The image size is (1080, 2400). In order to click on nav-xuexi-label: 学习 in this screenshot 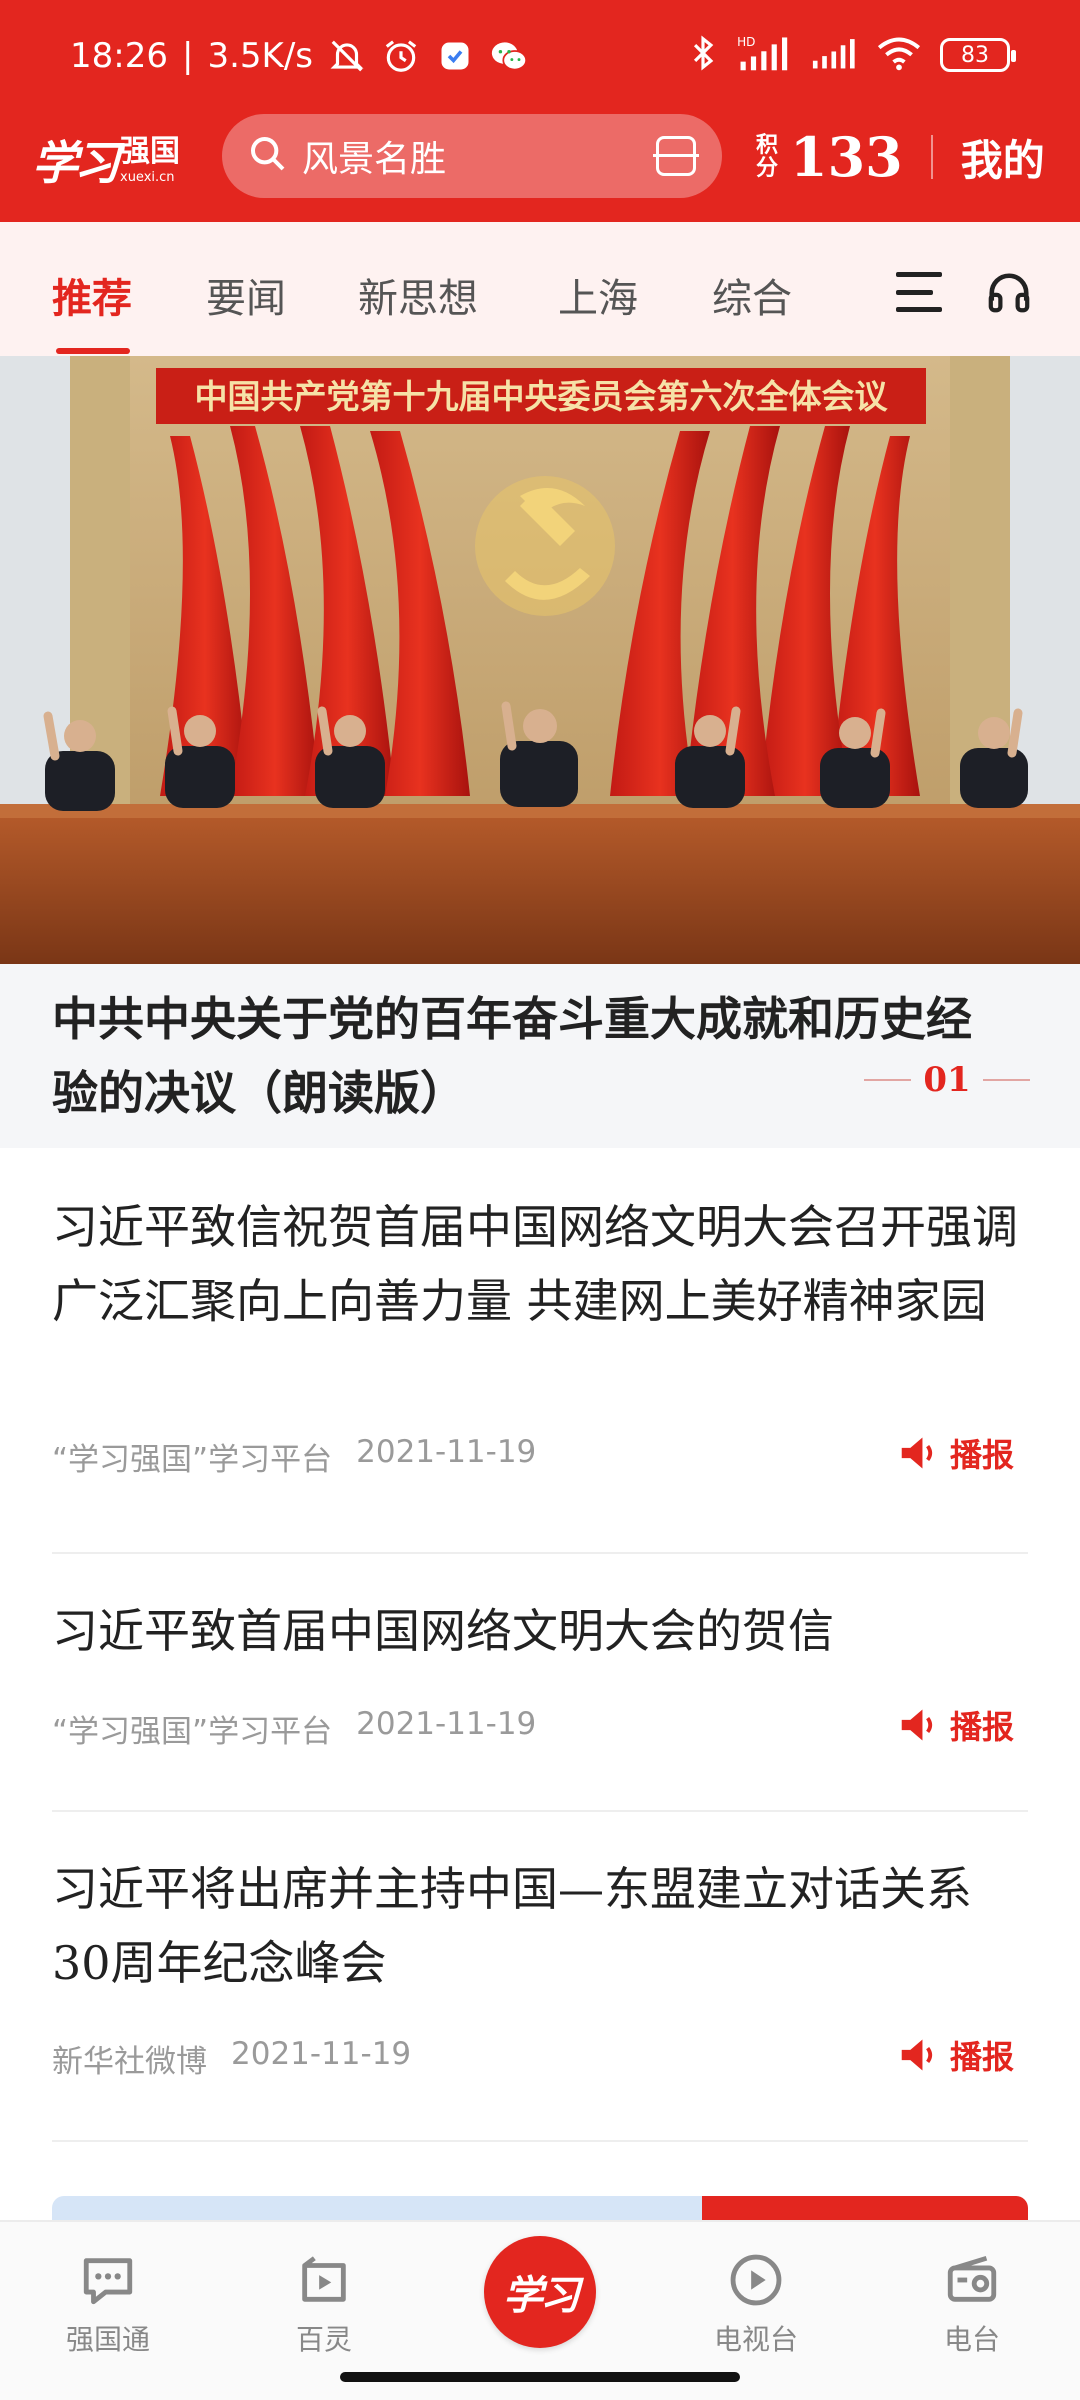, I will do `click(541, 2295)`.